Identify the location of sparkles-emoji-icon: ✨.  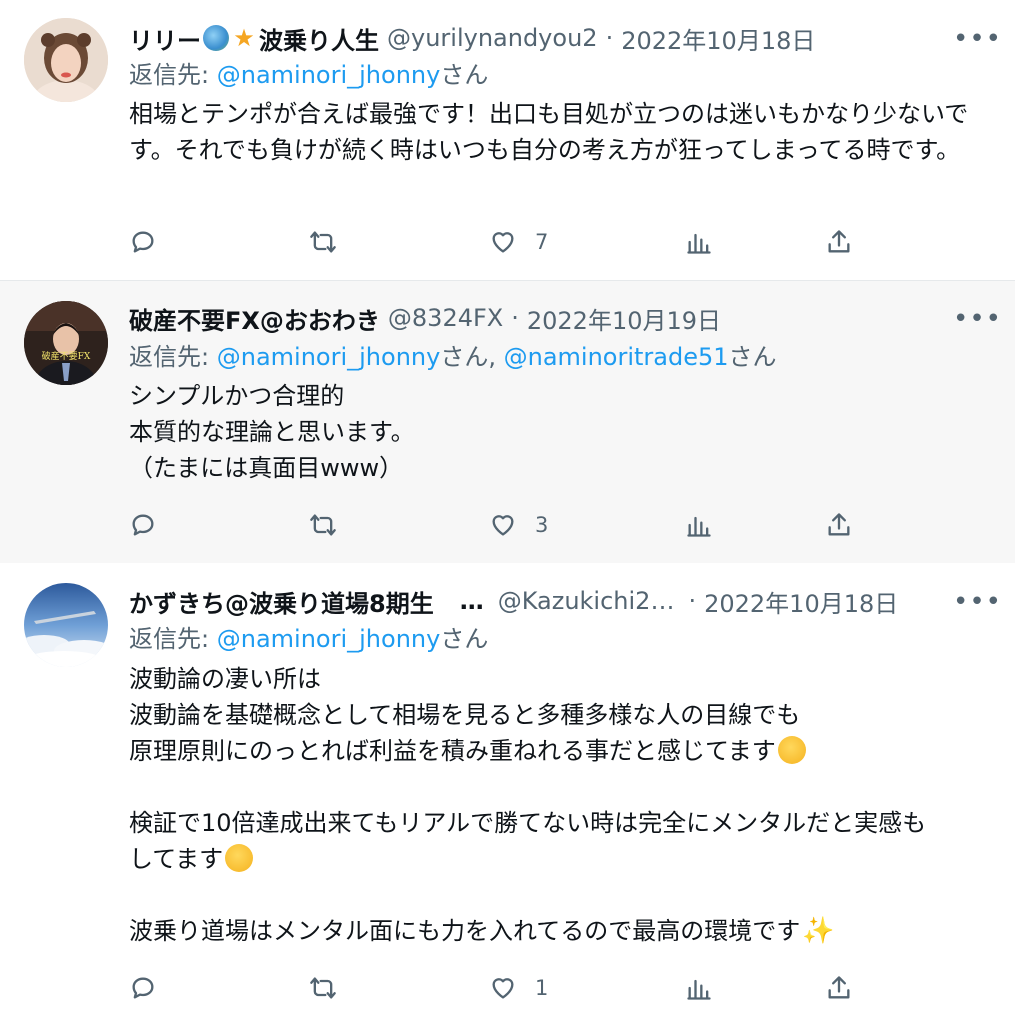
(818, 931).